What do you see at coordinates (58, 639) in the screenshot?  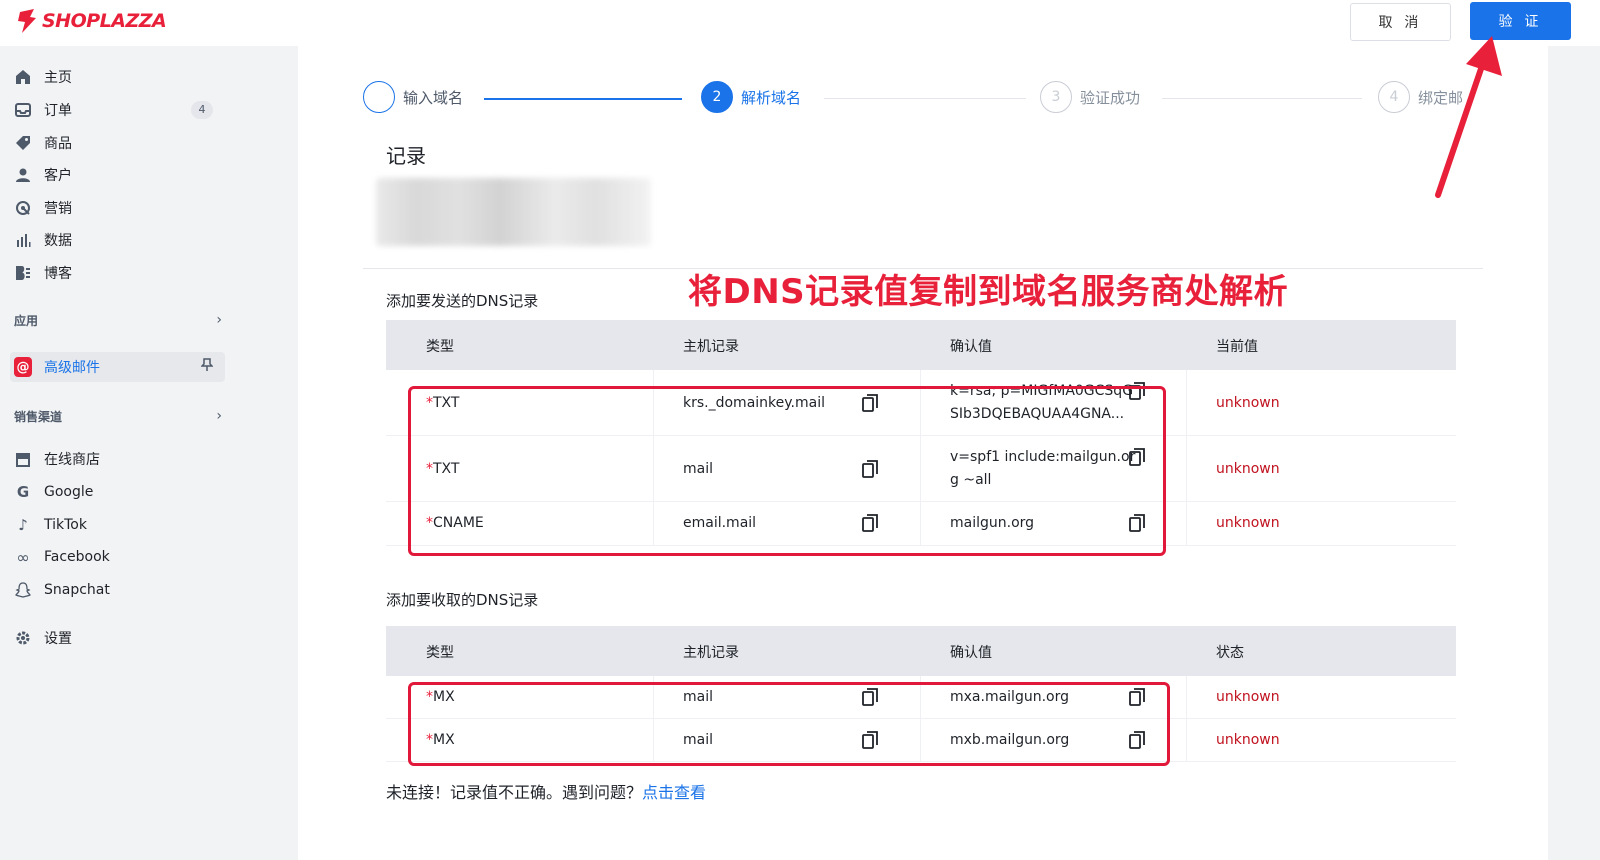 I see `sidebar-item-label: 设置` at bounding box center [58, 639].